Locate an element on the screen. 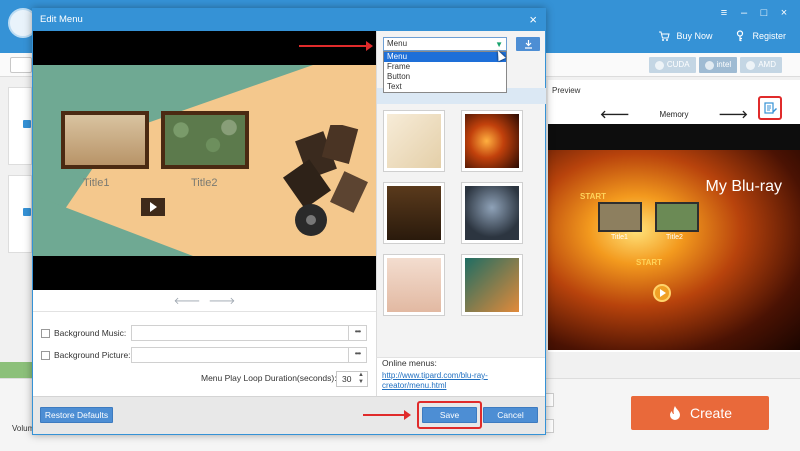 Image resolution: width=800 pixels, height=451 pixels. browse-music-button: ••• is located at coordinates (357, 333).